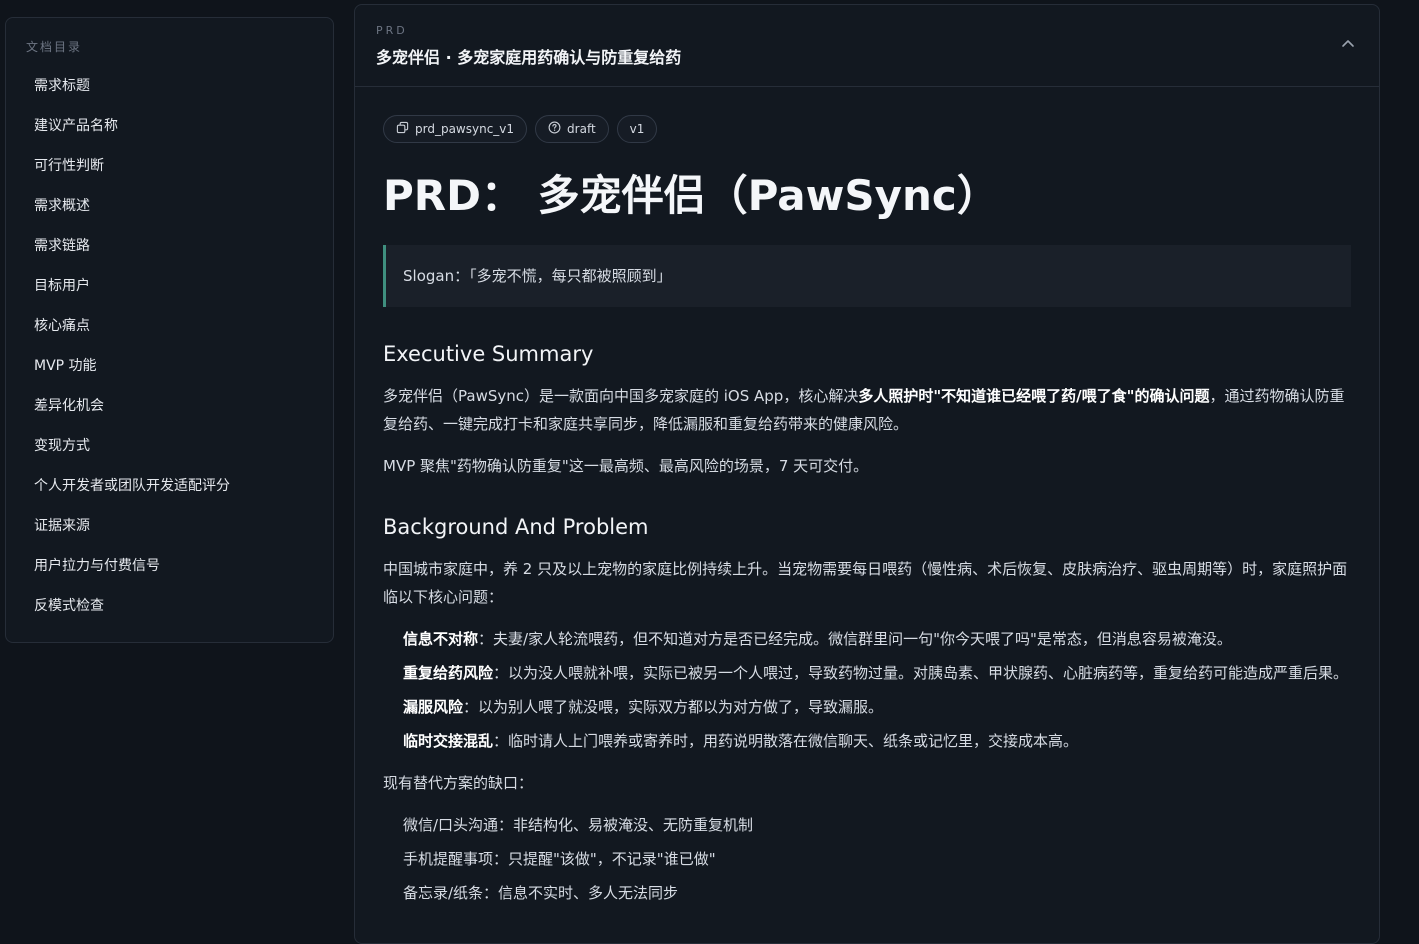 This screenshot has height=944, width=1419. What do you see at coordinates (465, 129) in the screenshot?
I see `doc-id-label: prd_pawsync_v1` at bounding box center [465, 129].